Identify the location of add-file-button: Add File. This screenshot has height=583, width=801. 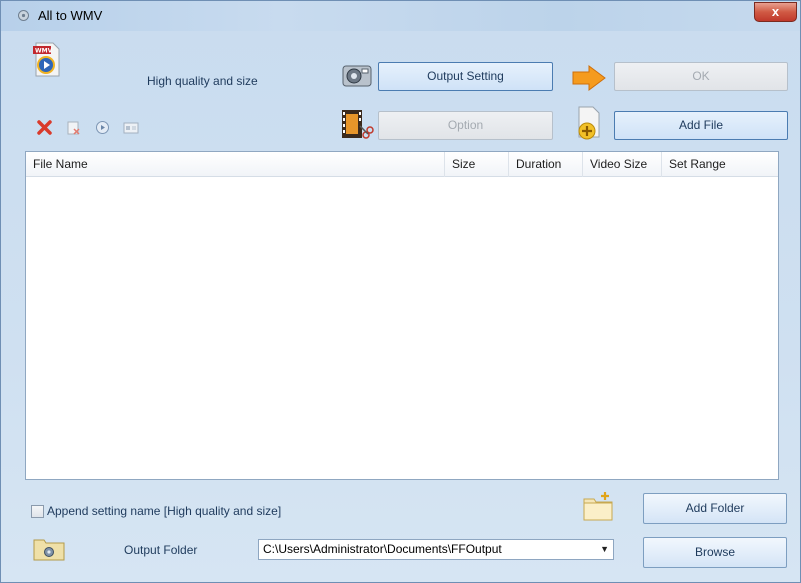
(701, 125).